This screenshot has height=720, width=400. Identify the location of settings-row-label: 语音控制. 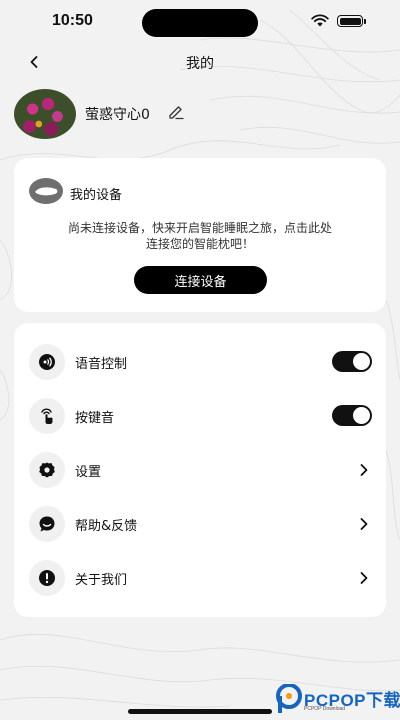
(101, 364).